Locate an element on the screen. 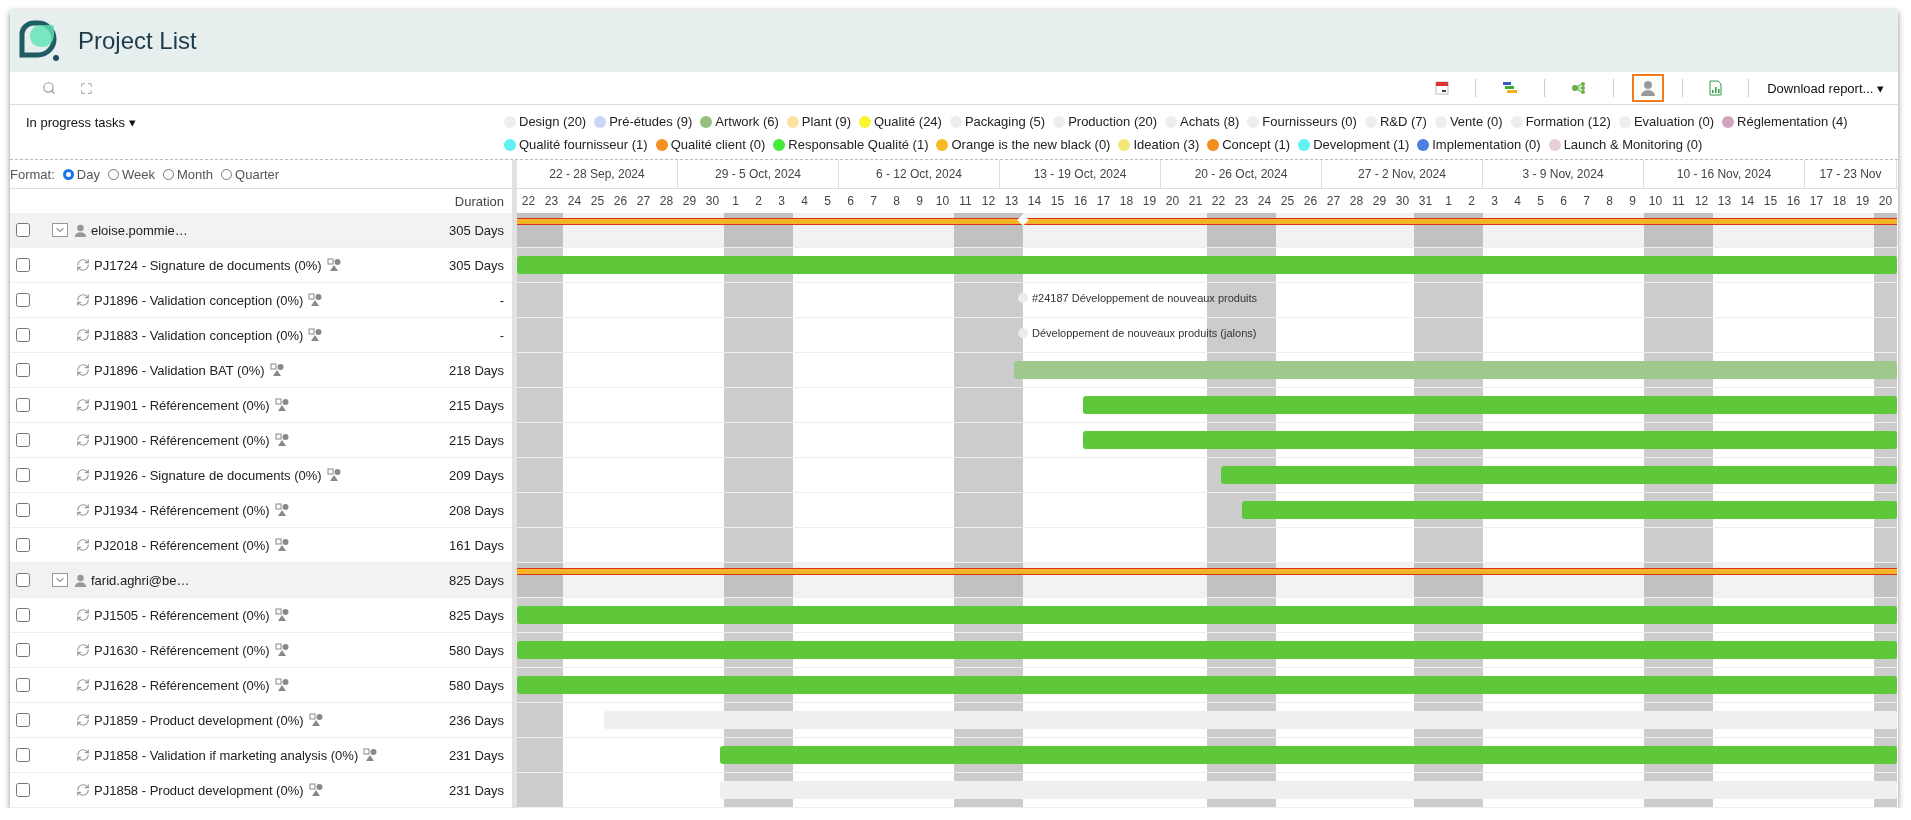 This screenshot has height=820, width=1911. legend-label: Orange is the new black (0) is located at coordinates (1031, 144).